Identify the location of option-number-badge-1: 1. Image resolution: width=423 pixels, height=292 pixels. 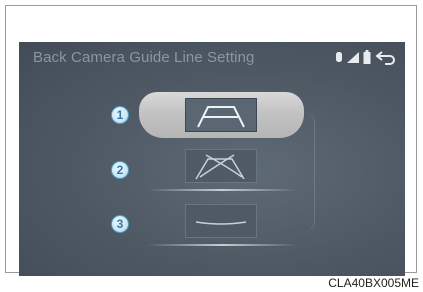
(120, 115).